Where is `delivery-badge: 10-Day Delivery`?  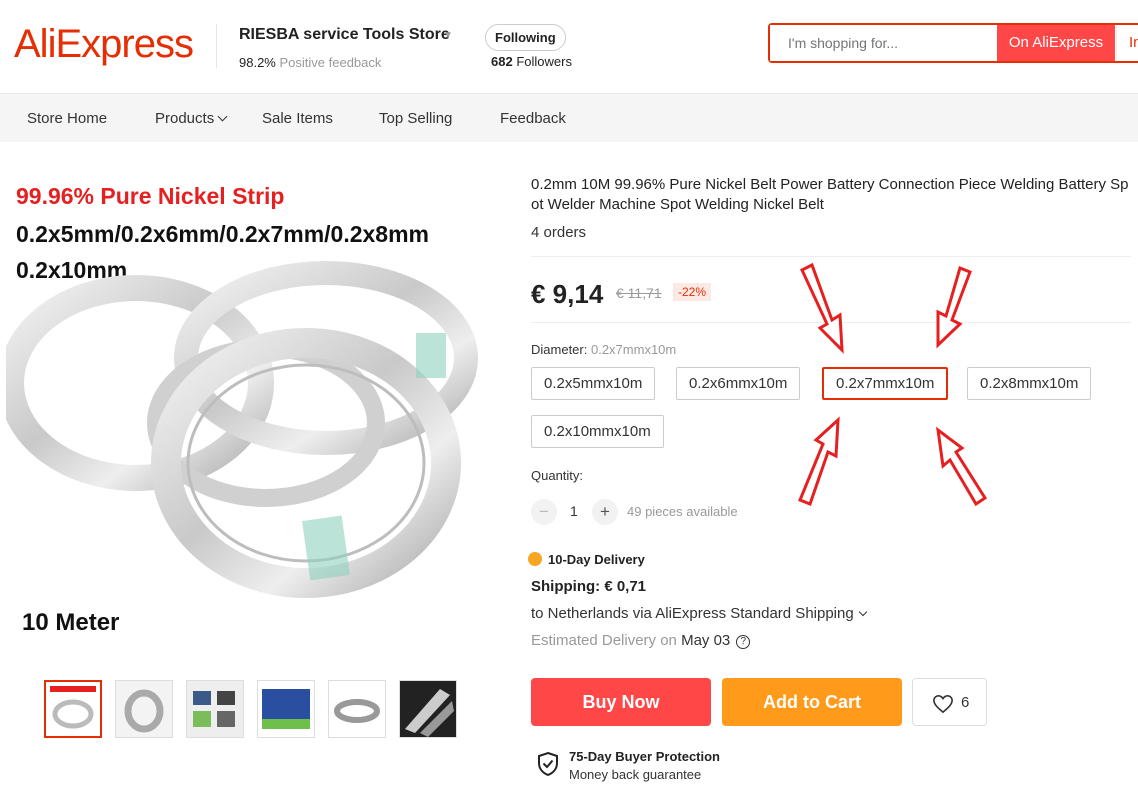 delivery-badge: 10-Day Delivery is located at coordinates (586, 558).